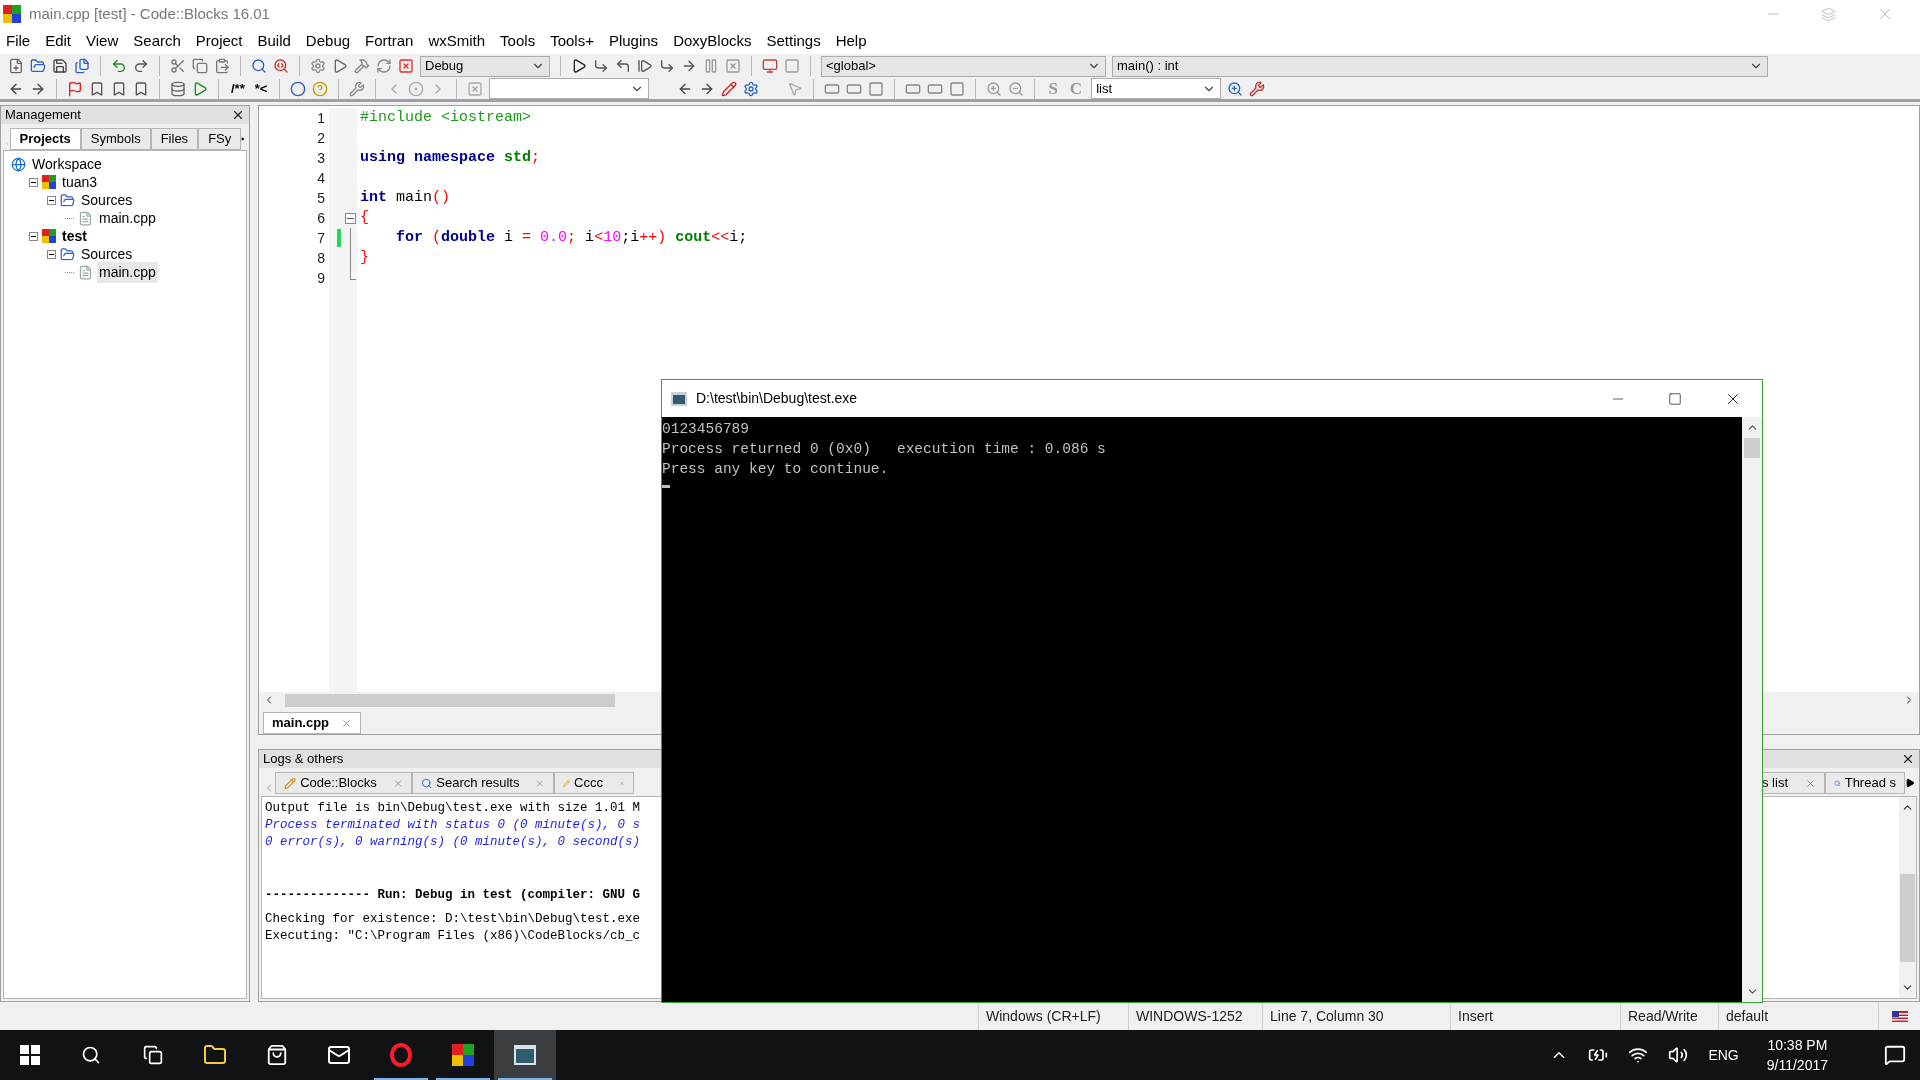  Describe the element at coordinates (60, 66) in the screenshot. I see `save-icon` at that location.